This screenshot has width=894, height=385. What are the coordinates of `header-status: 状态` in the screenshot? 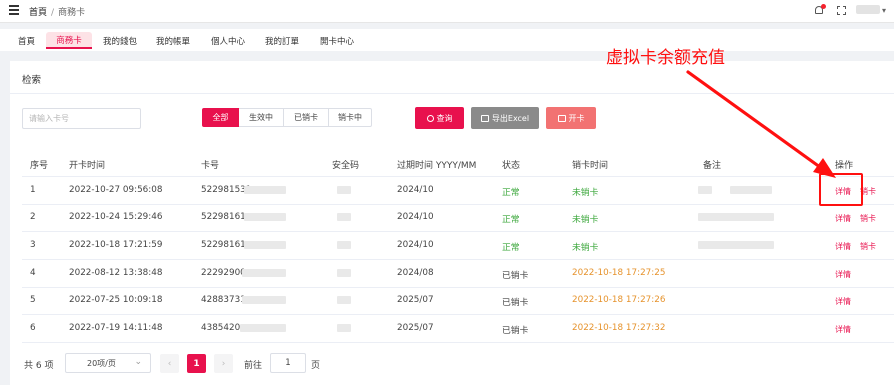 It's located at (511, 166).